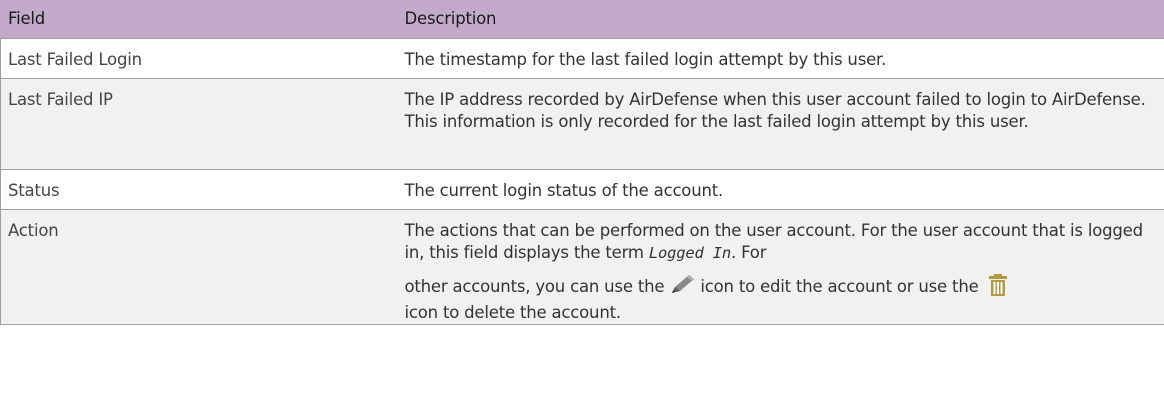  Describe the element at coordinates (198, 189) in the screenshot. I see `field-cell: Status` at that location.